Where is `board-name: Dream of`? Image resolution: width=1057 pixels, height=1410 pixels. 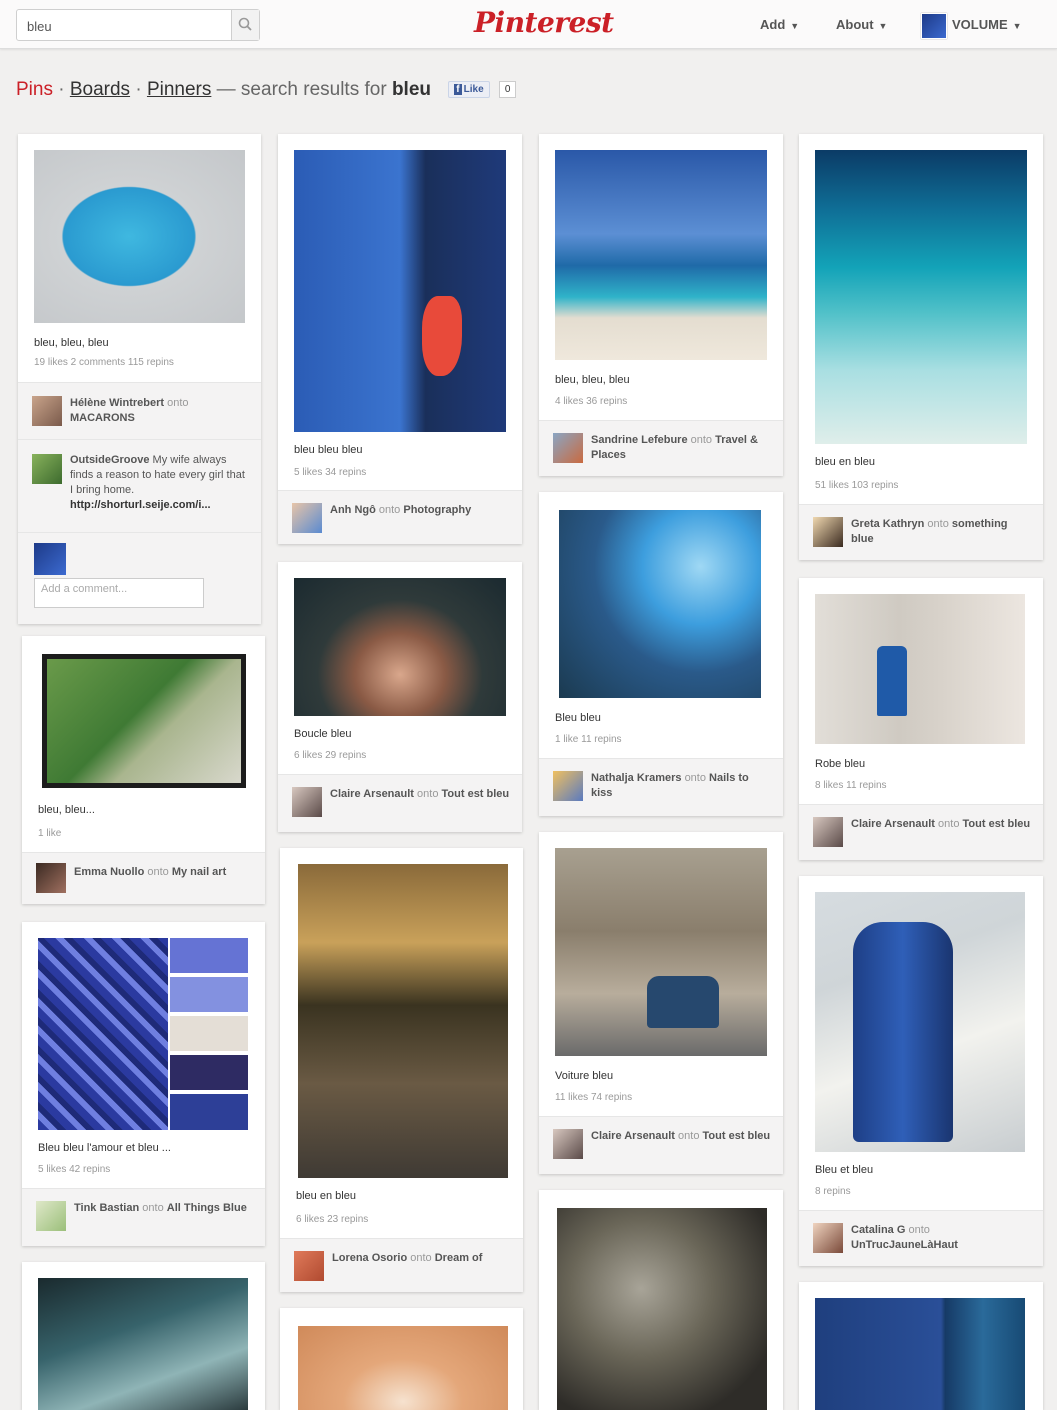 board-name: Dream of is located at coordinates (459, 1258).